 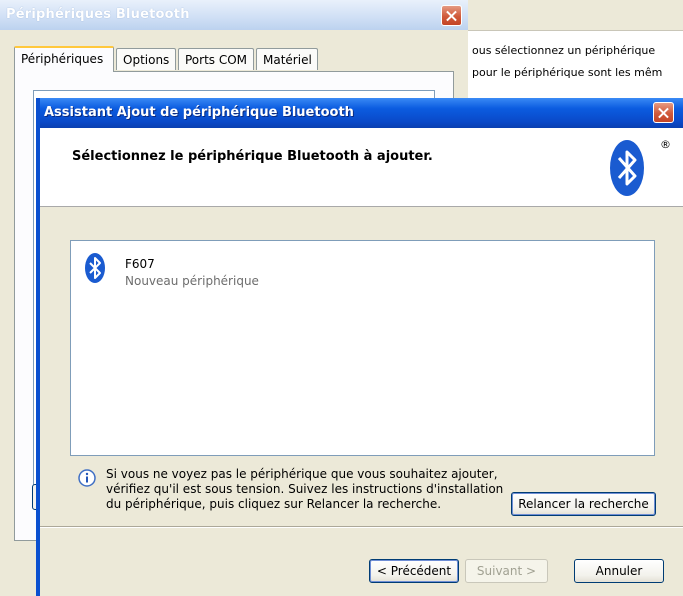 I want to click on registered-mark: ®, so click(x=665, y=144).